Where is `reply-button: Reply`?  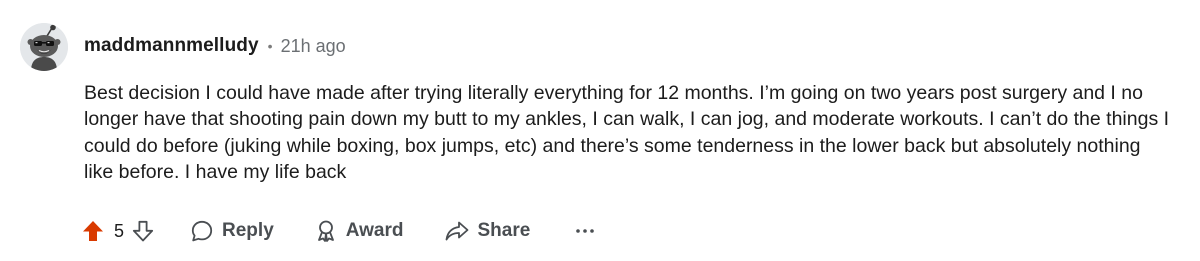 reply-button: Reply is located at coordinates (232, 231).